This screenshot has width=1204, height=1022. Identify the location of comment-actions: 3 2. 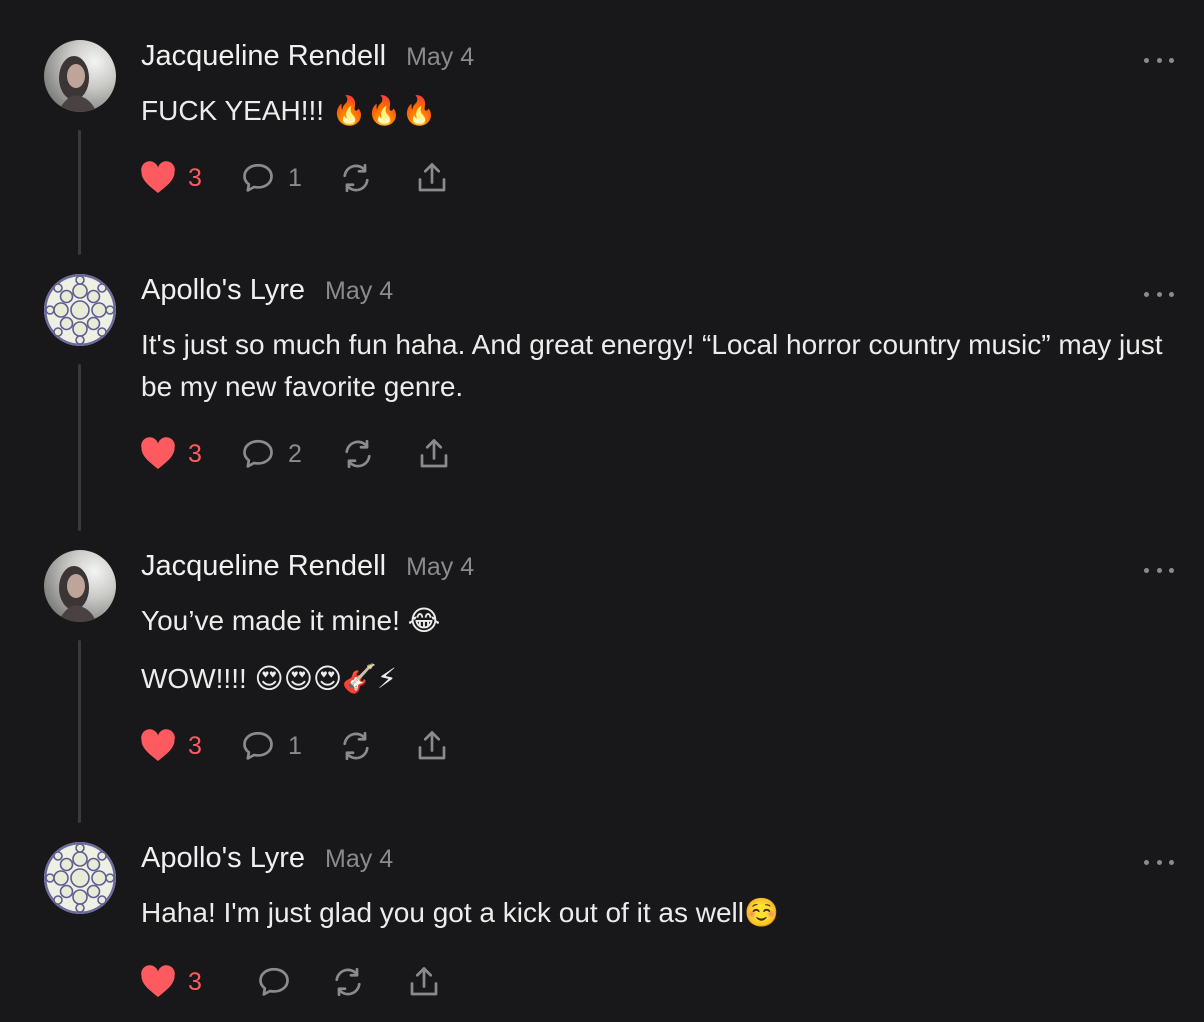
(296, 454).